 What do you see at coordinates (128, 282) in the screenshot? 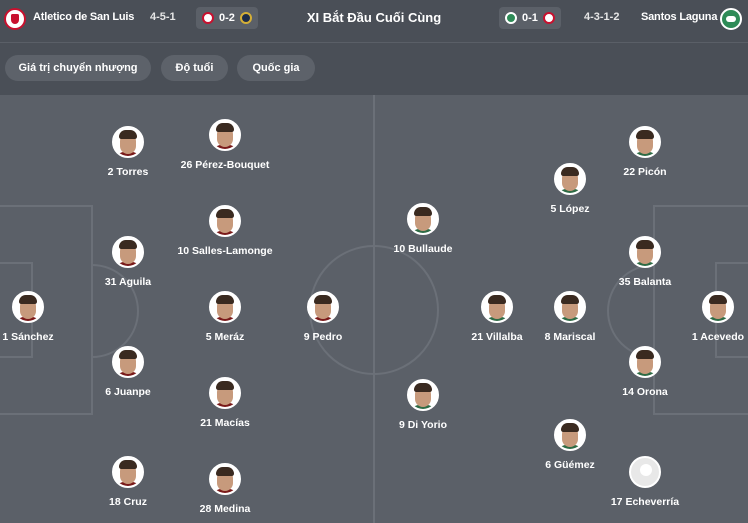
I see `player-label: 31 Aguila` at bounding box center [128, 282].